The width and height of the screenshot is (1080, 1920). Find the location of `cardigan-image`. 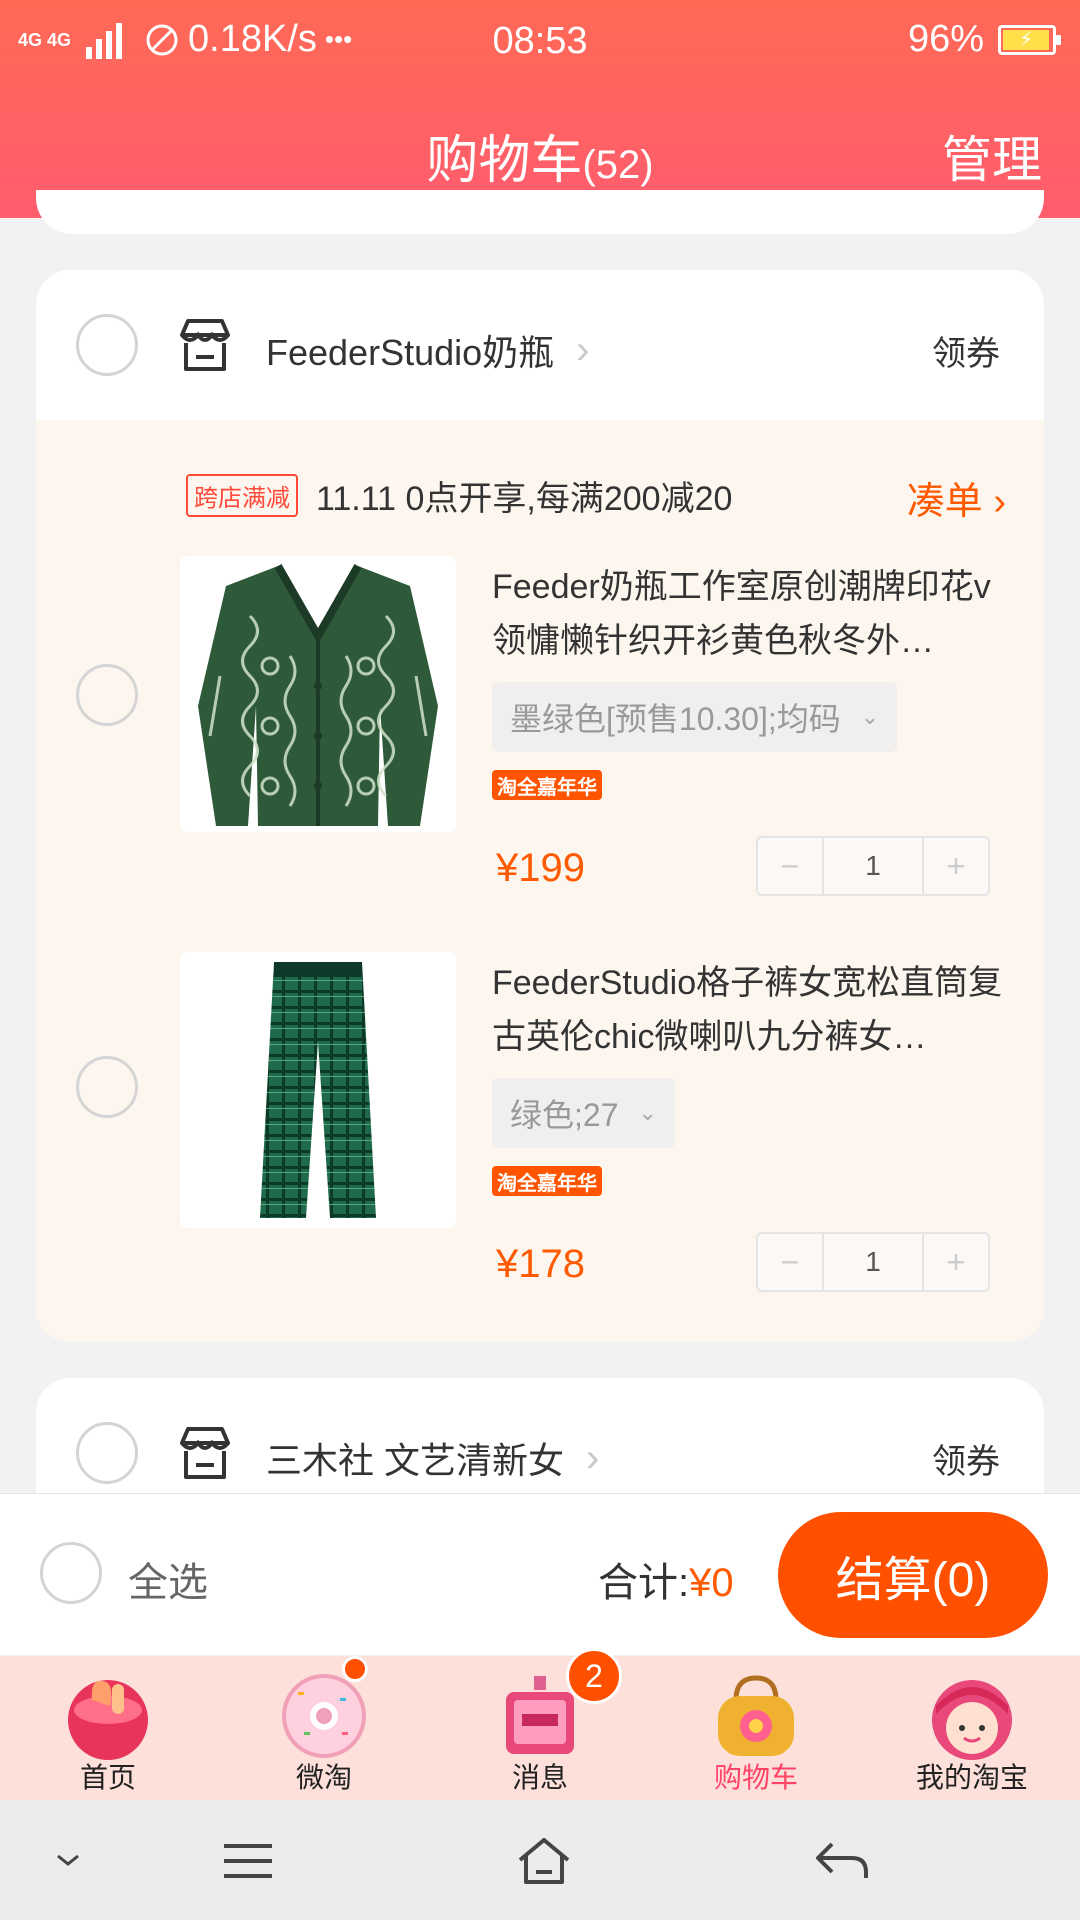

cardigan-image is located at coordinates (318, 694).